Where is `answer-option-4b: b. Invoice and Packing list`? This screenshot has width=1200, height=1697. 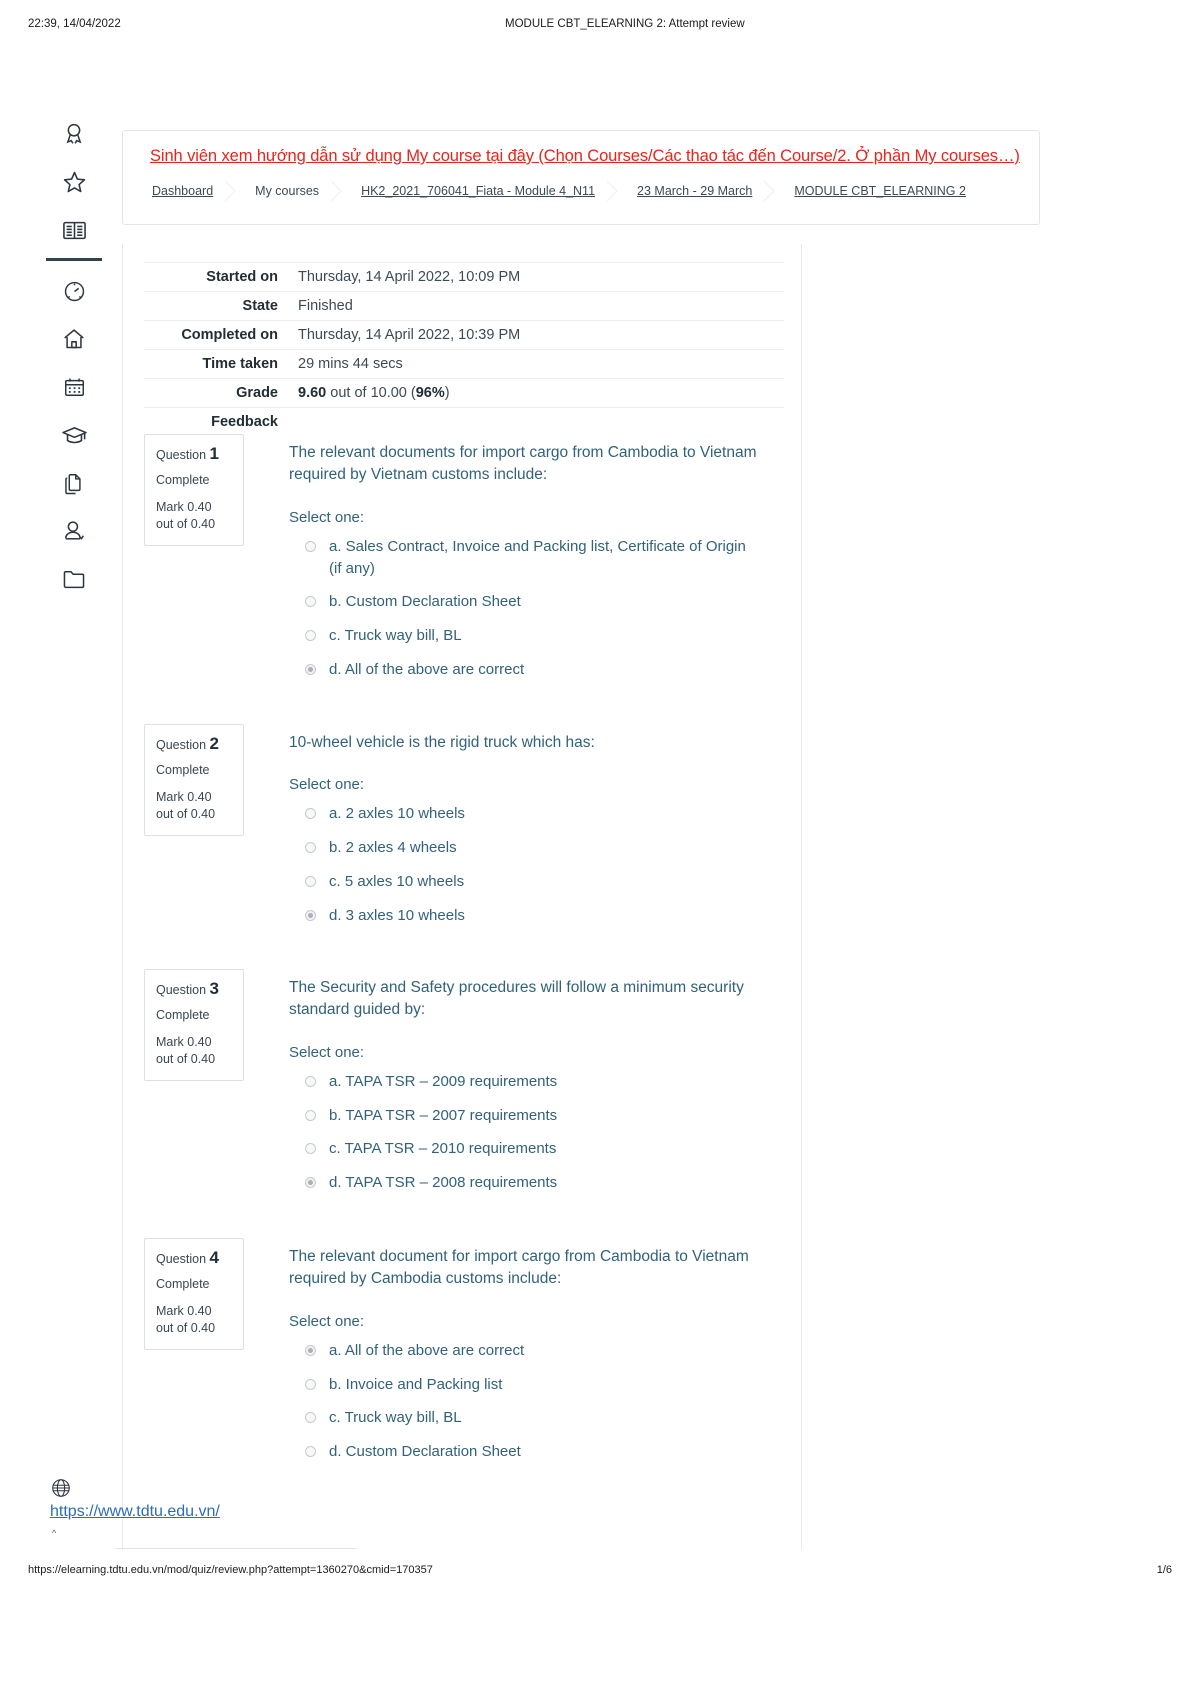 answer-option-4b: b. Invoice and Packing list is located at coordinates (524, 1385).